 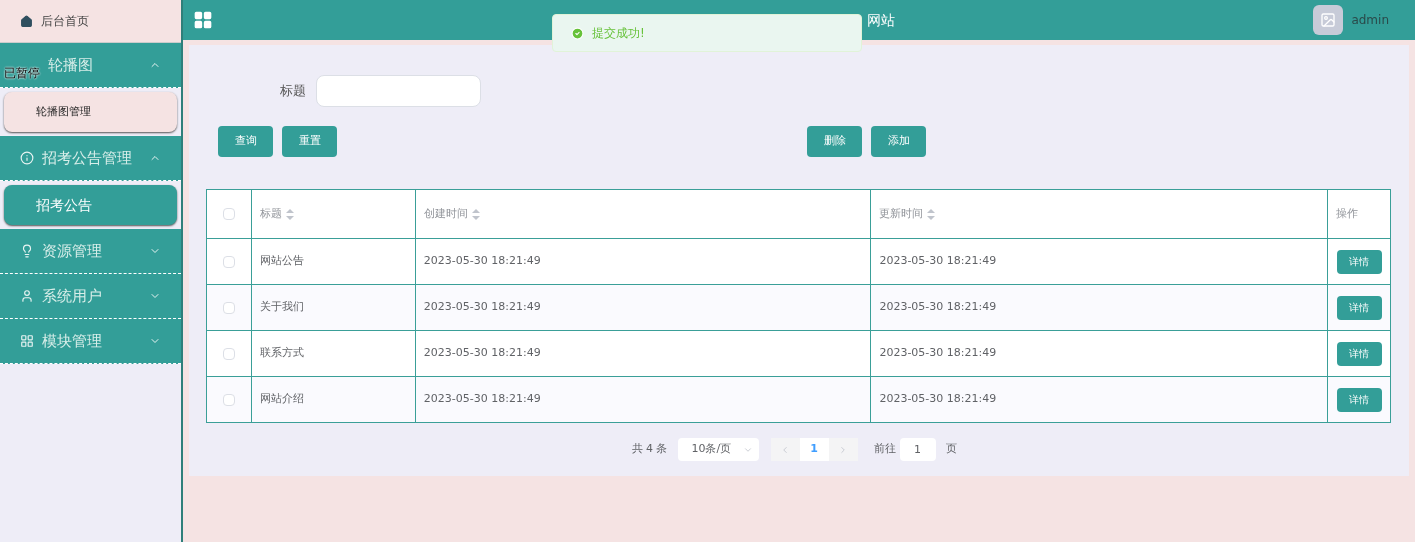 I want to click on column-header: 更新时间, so click(x=901, y=213).